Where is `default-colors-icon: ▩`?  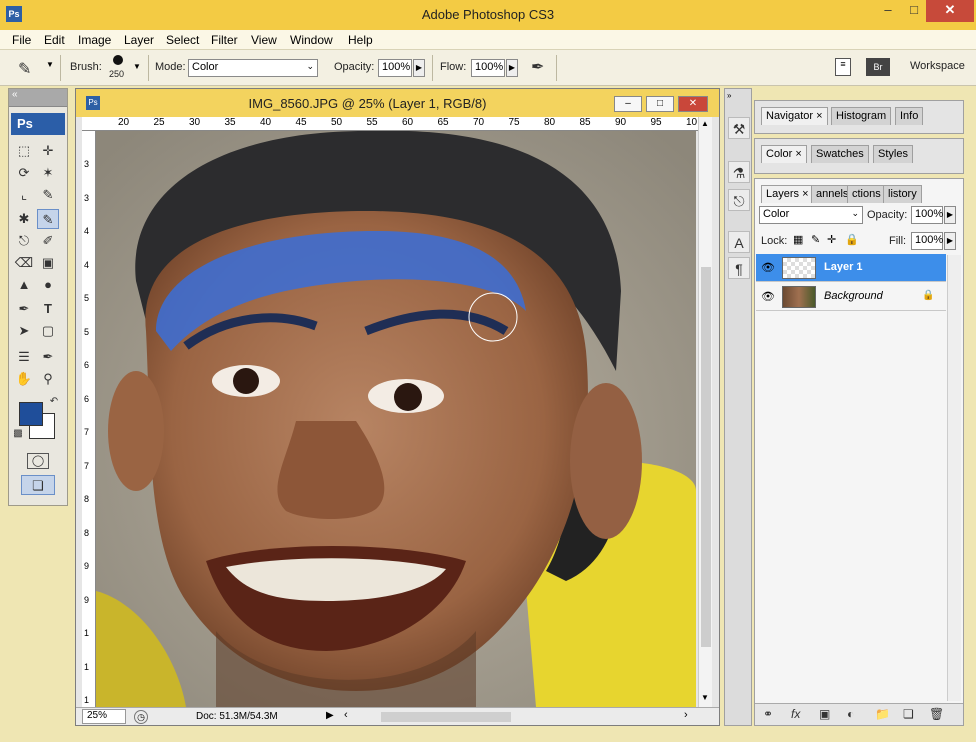 default-colors-icon: ▩ is located at coordinates (18, 434).